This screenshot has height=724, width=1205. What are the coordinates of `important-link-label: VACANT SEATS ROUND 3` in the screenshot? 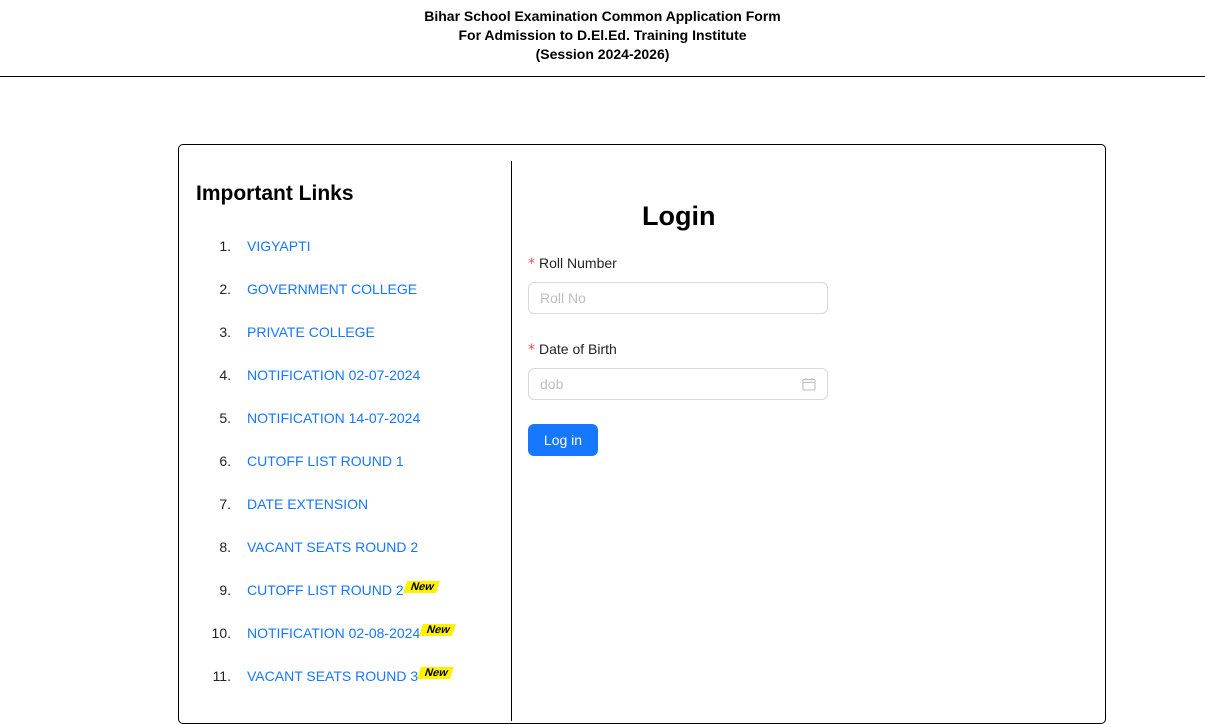 It's located at (333, 676).